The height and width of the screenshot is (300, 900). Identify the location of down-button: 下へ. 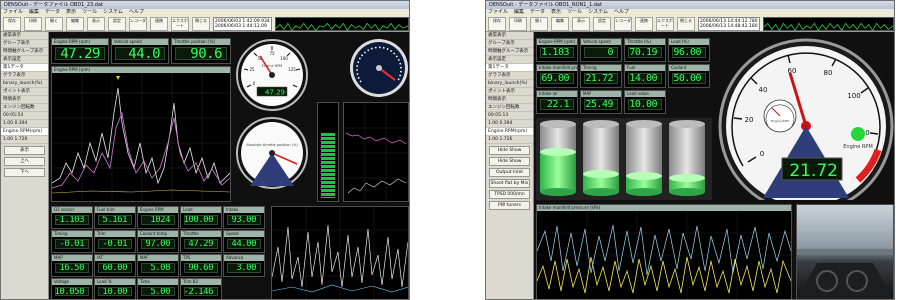
(24, 172).